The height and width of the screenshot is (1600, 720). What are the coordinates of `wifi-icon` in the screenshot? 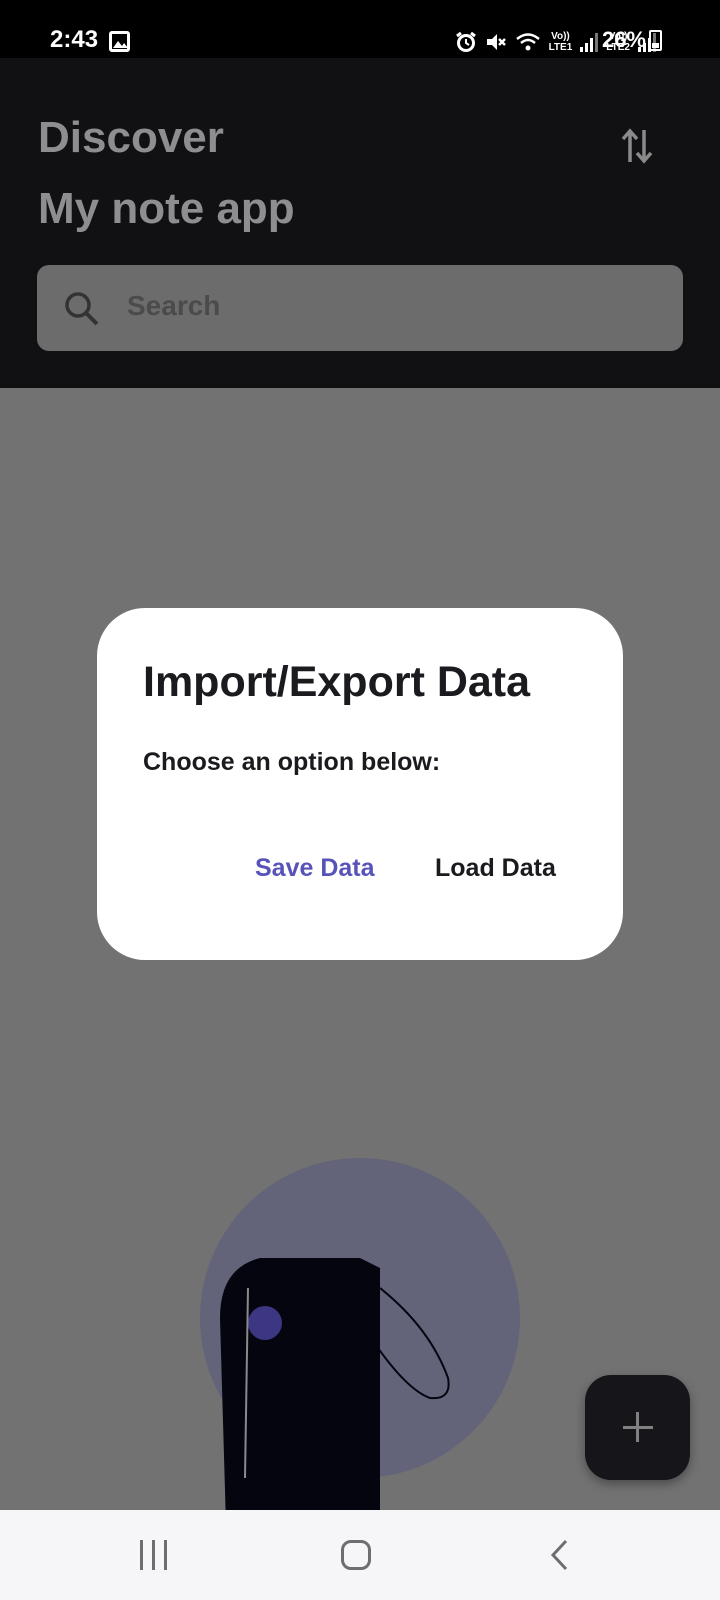 It's located at (528, 42).